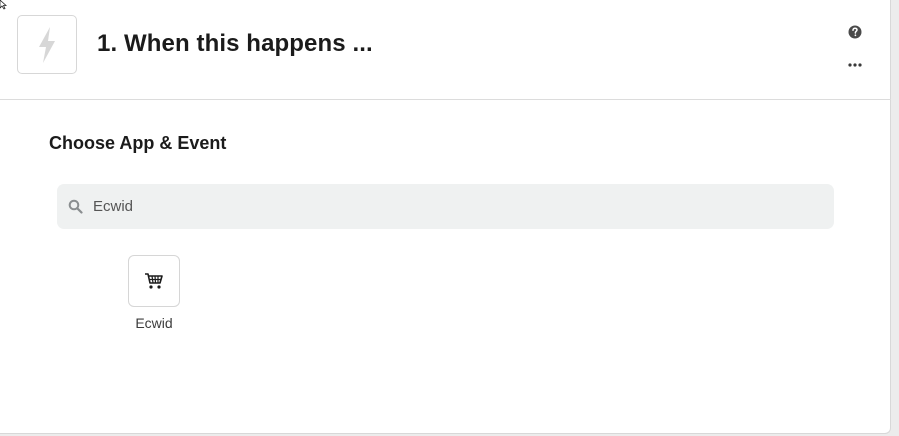 The image size is (899, 436). I want to click on app-tile, so click(154, 281).